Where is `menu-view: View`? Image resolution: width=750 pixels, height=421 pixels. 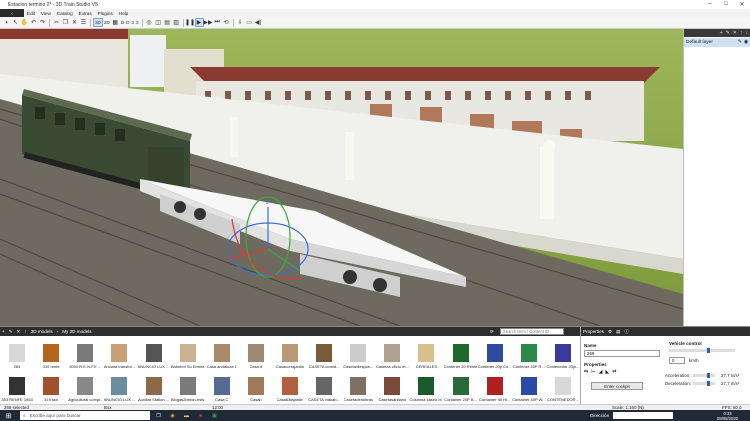 menu-view: View is located at coordinates (46, 13).